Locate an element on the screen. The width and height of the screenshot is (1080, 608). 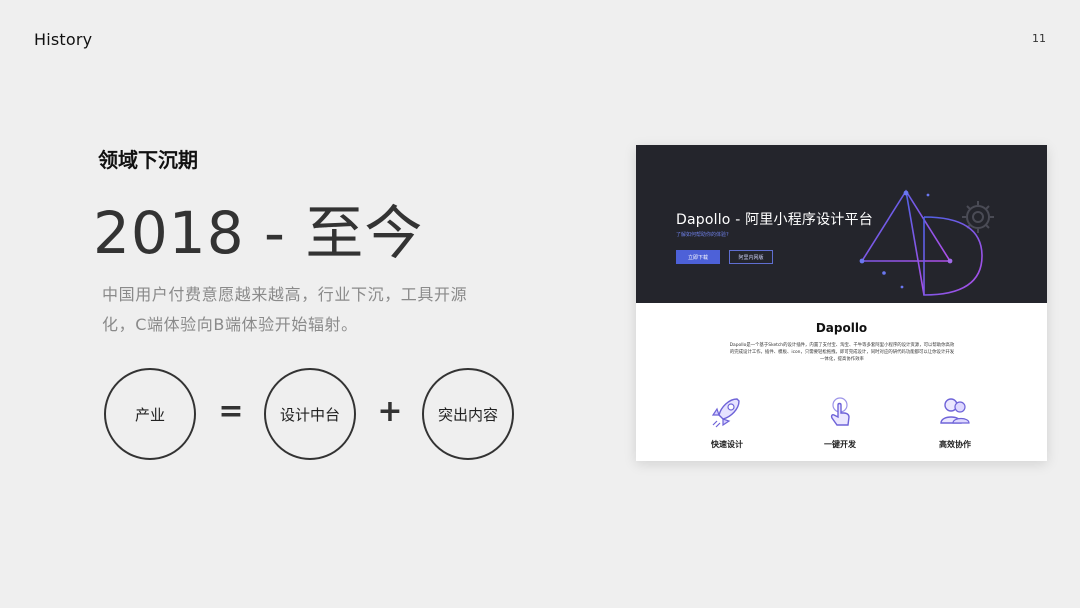
section-label: 领域下沉期 is located at coordinates (148, 160).